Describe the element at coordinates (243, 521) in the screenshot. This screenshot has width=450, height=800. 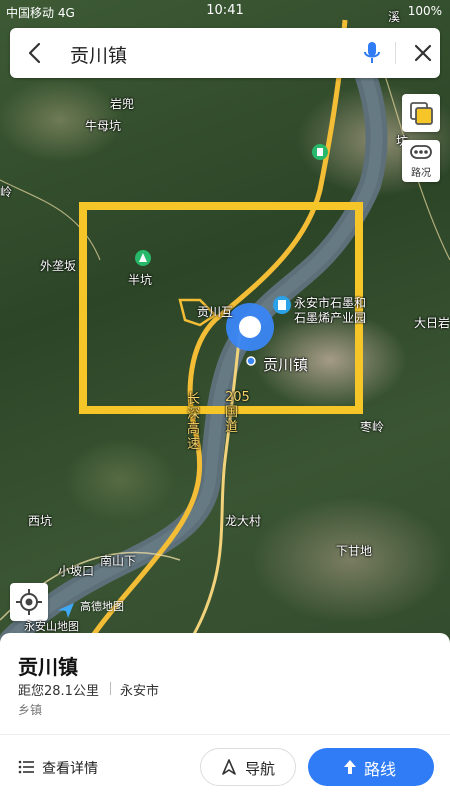
I see `label-longdacun: 龙大村` at that location.